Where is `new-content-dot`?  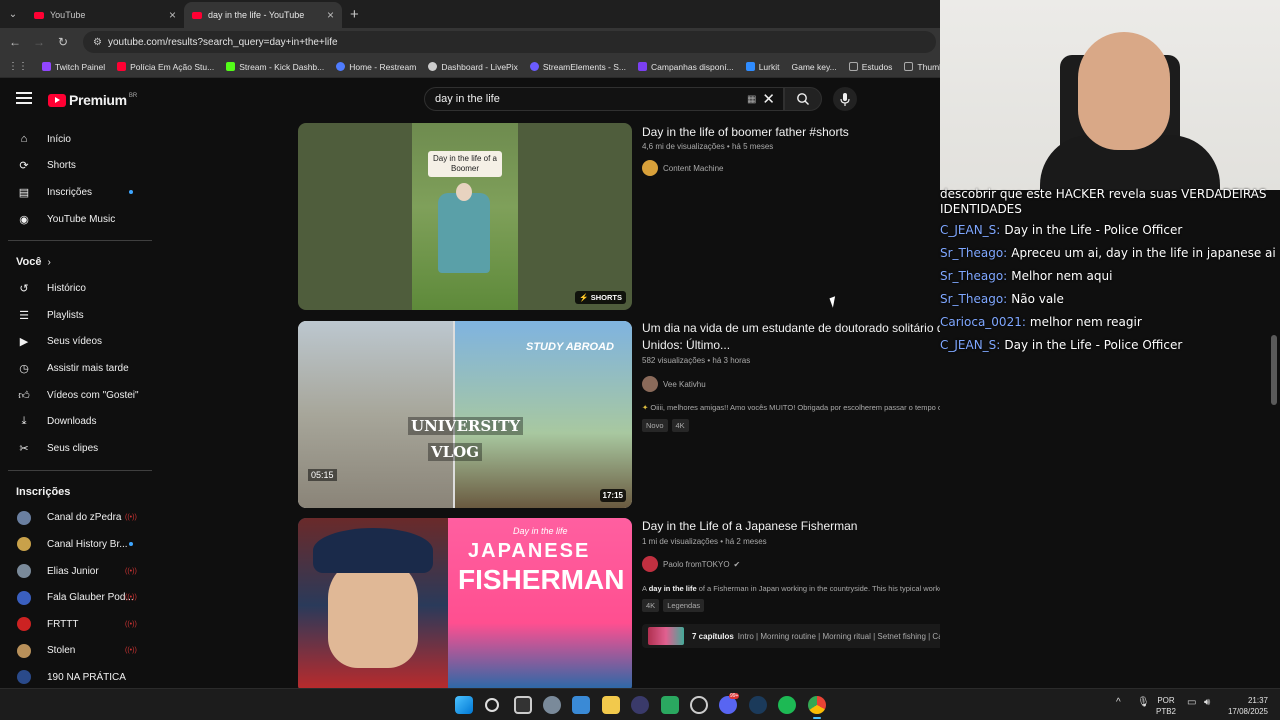 new-content-dot is located at coordinates (131, 544).